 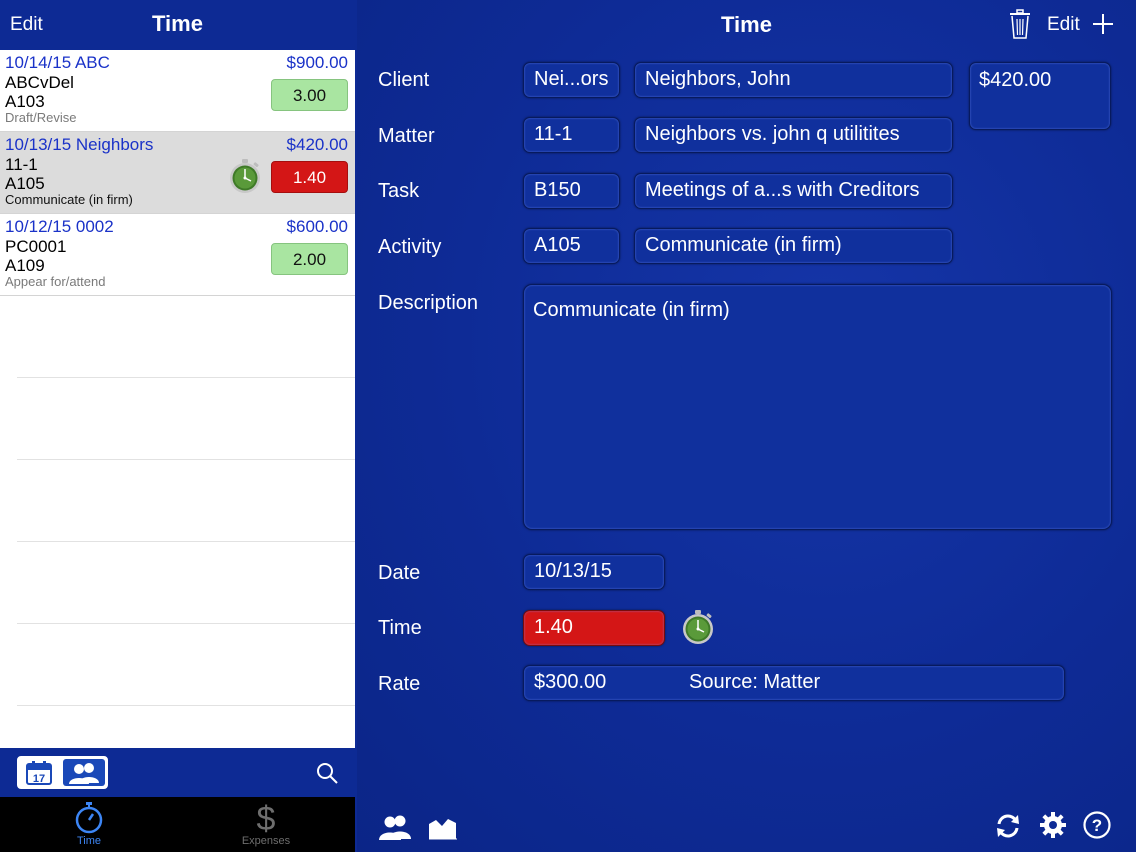 What do you see at coordinates (399, 684) in the screenshot?
I see `rate-label: Rate` at bounding box center [399, 684].